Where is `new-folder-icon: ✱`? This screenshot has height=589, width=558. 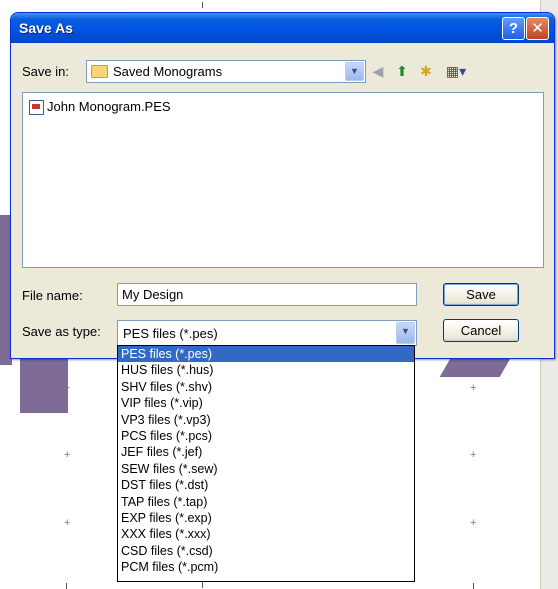 new-folder-icon: ✱ is located at coordinates (426, 71).